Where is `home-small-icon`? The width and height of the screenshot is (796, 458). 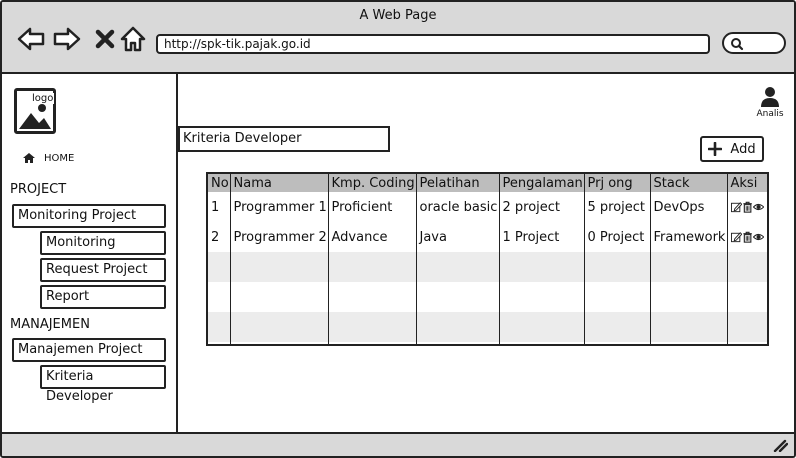
home-small-icon is located at coordinates (29, 158).